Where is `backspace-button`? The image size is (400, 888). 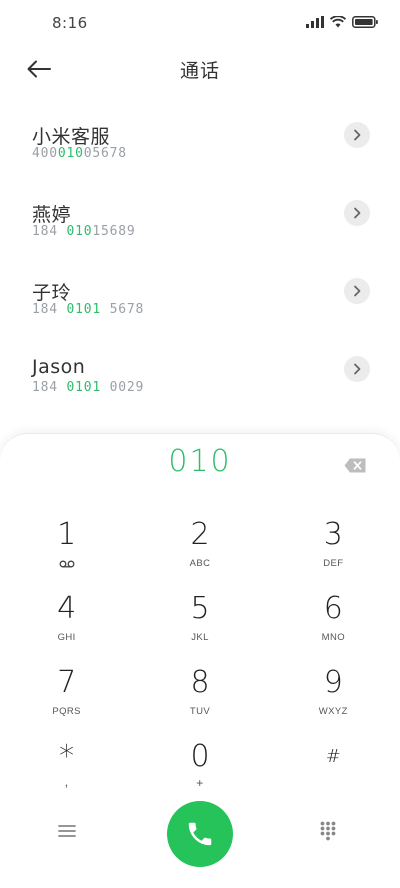
backspace-button is located at coordinates (356, 466).